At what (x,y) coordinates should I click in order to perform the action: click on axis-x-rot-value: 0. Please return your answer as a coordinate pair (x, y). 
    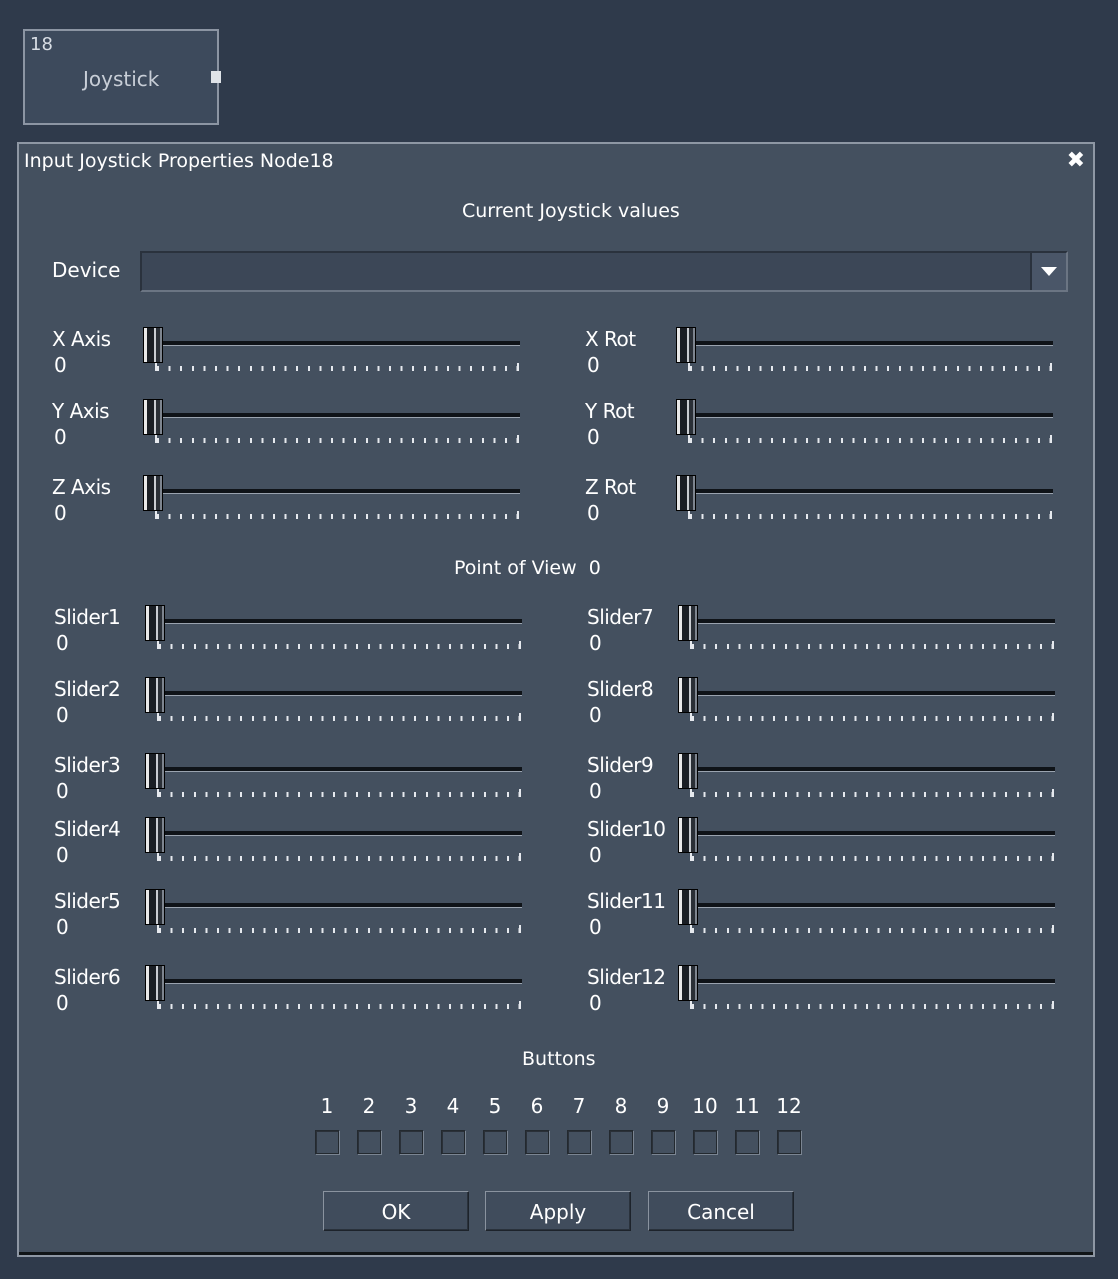
    Looking at the image, I should click on (593, 365).